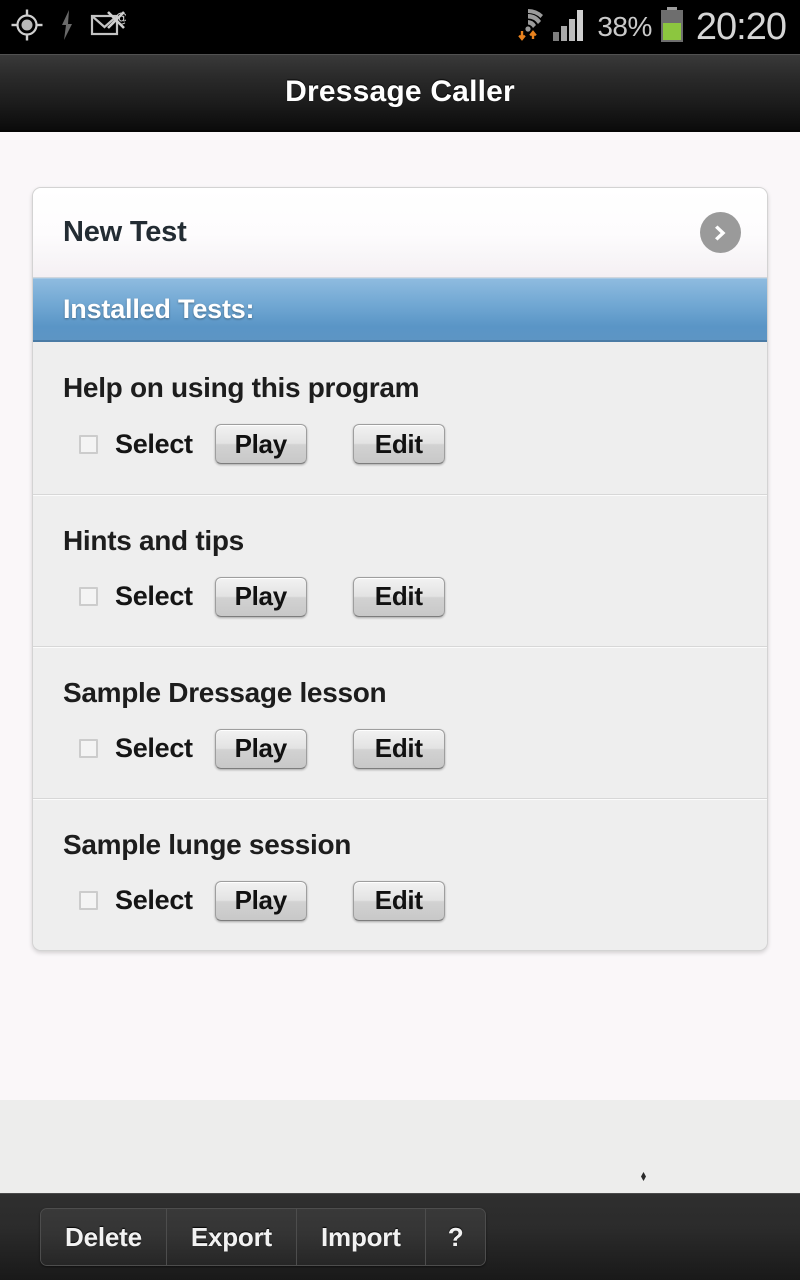  Describe the element at coordinates (109, 27) in the screenshot. I see `email-icon: @` at that location.